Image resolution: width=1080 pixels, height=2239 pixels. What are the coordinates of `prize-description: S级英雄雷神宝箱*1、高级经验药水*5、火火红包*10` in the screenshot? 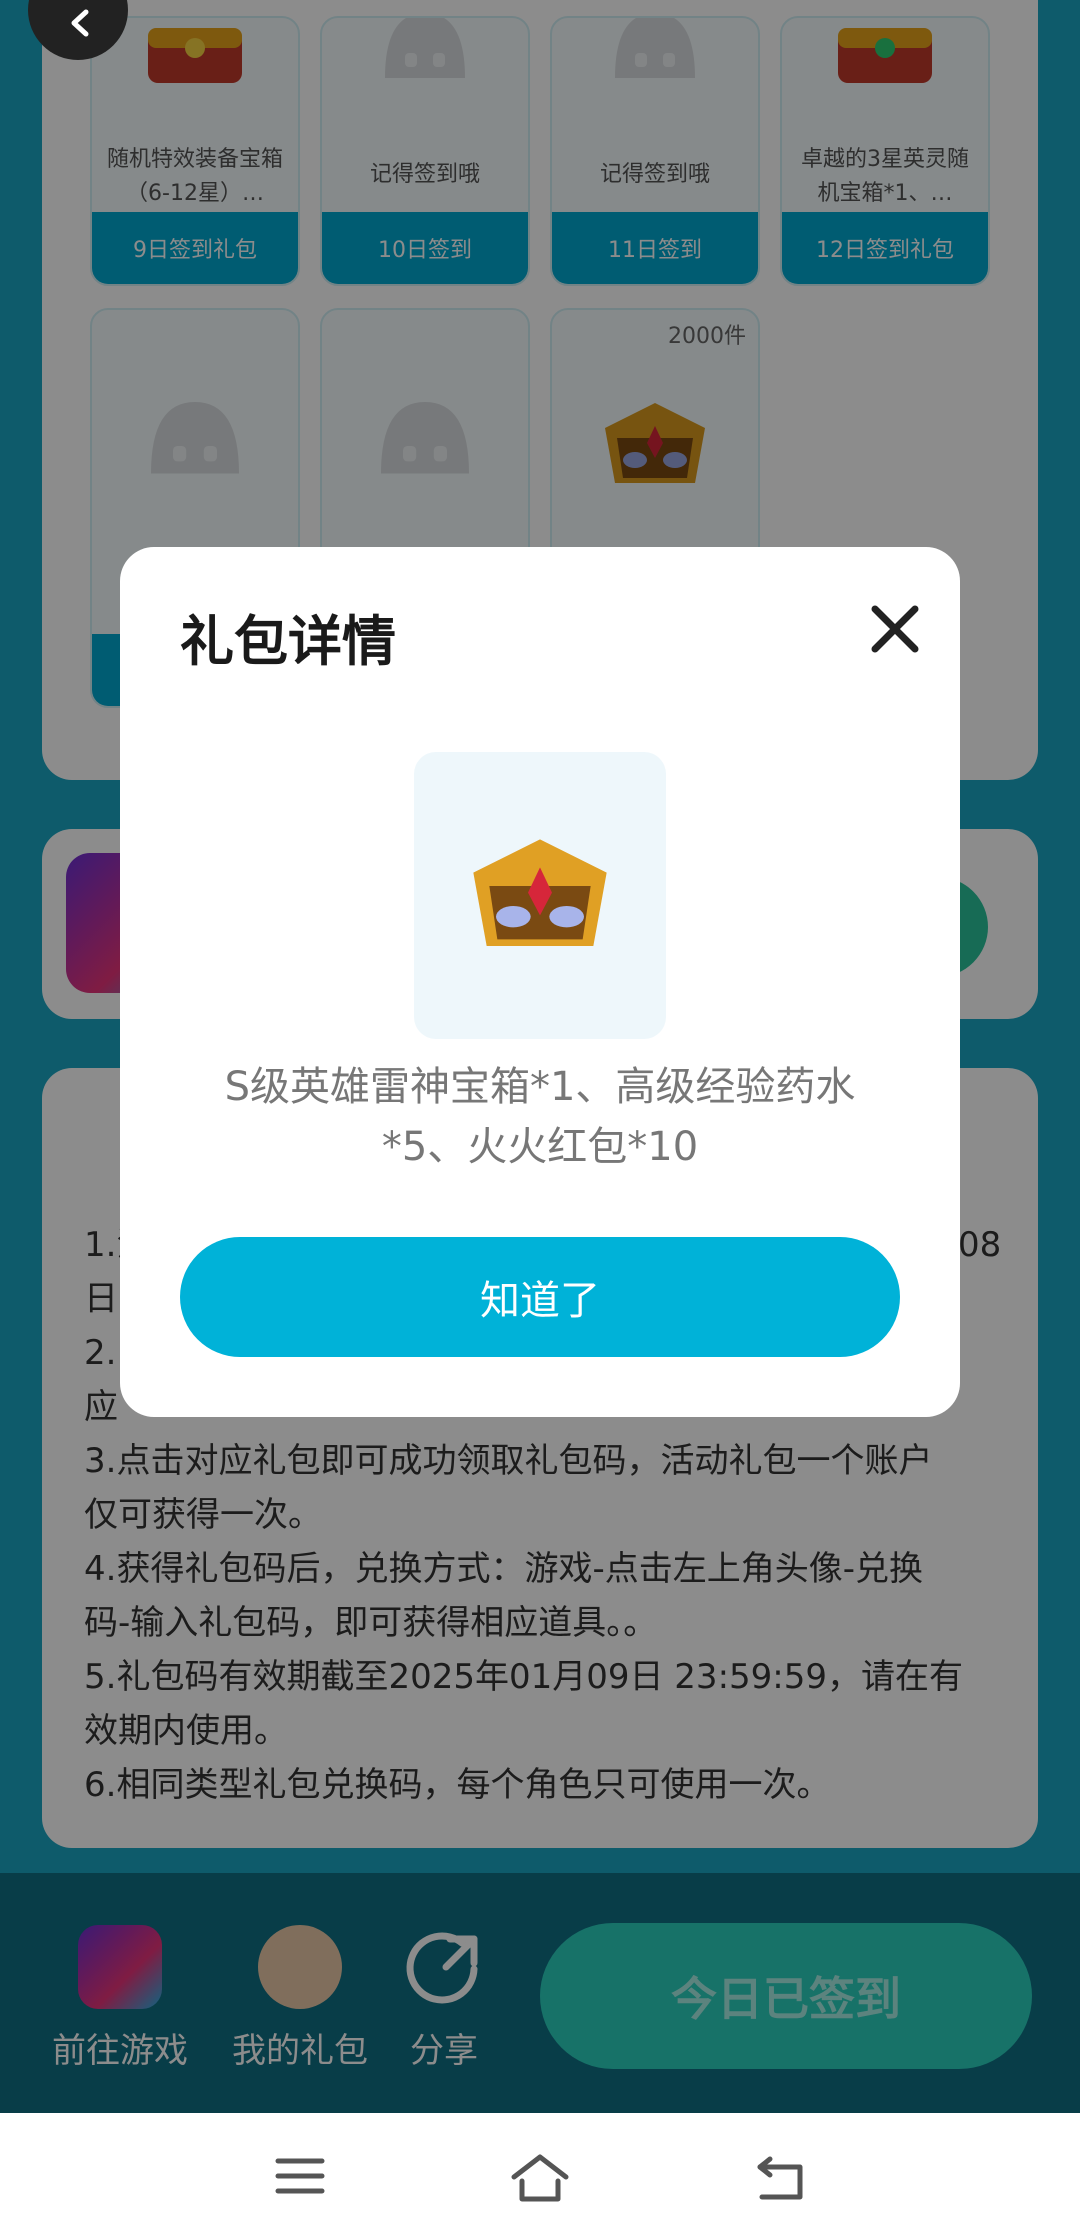 It's located at (540, 1117).